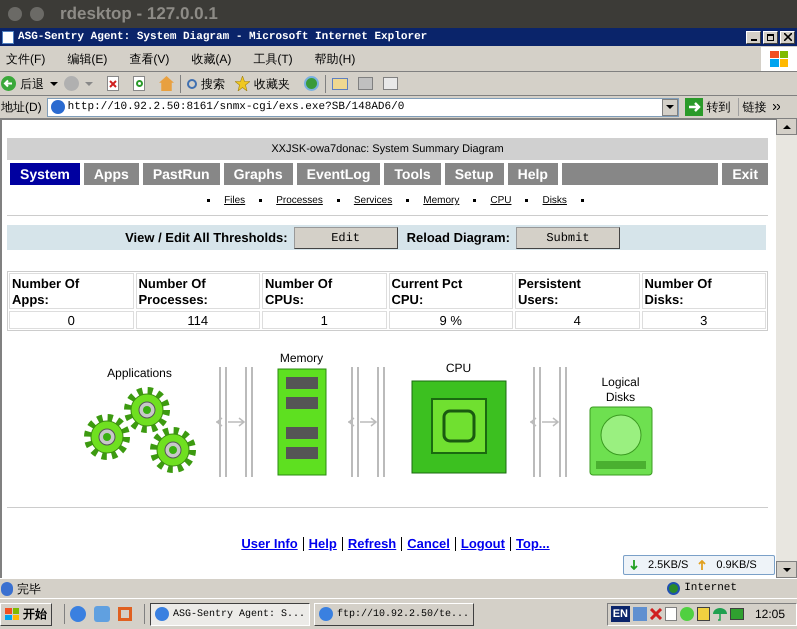 The width and height of the screenshot is (797, 629). I want to click on menu-item: 文件(F), so click(26, 59).